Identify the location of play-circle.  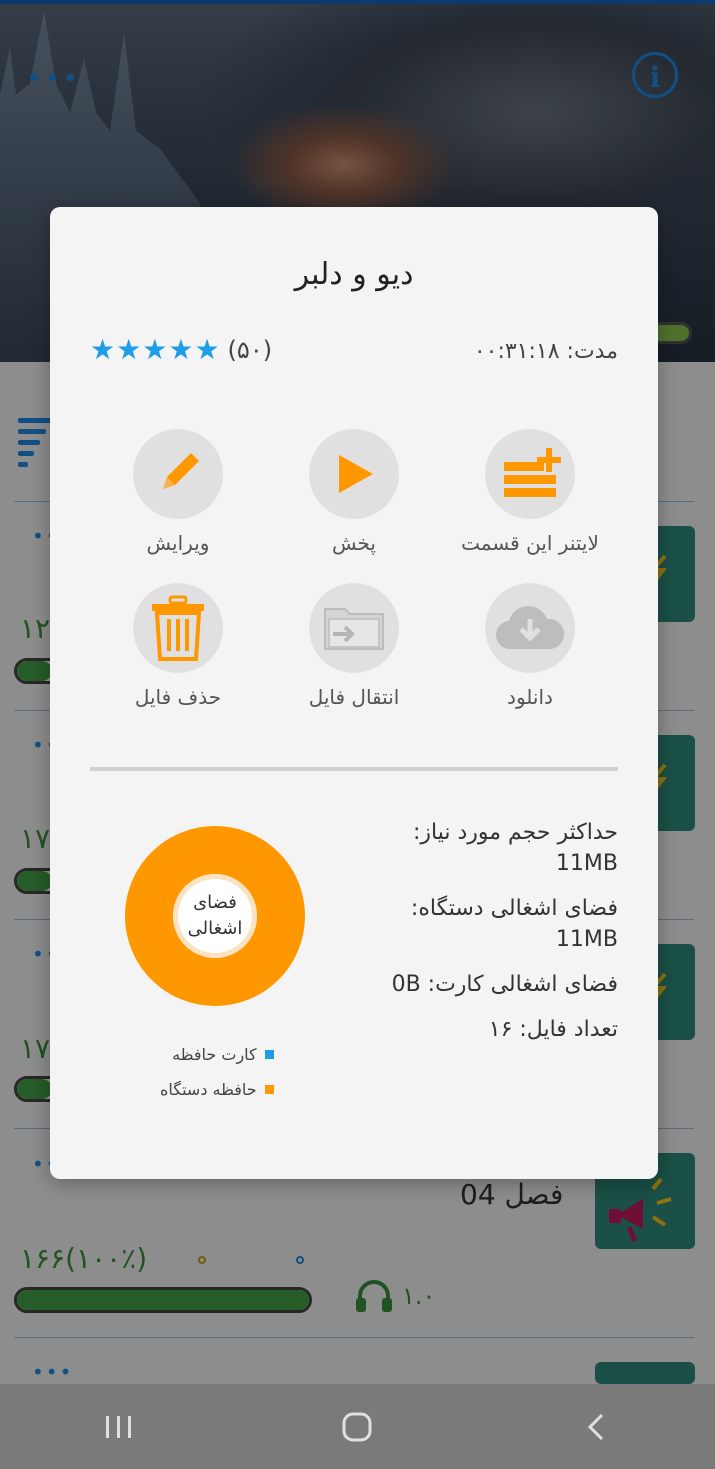
(354, 474).